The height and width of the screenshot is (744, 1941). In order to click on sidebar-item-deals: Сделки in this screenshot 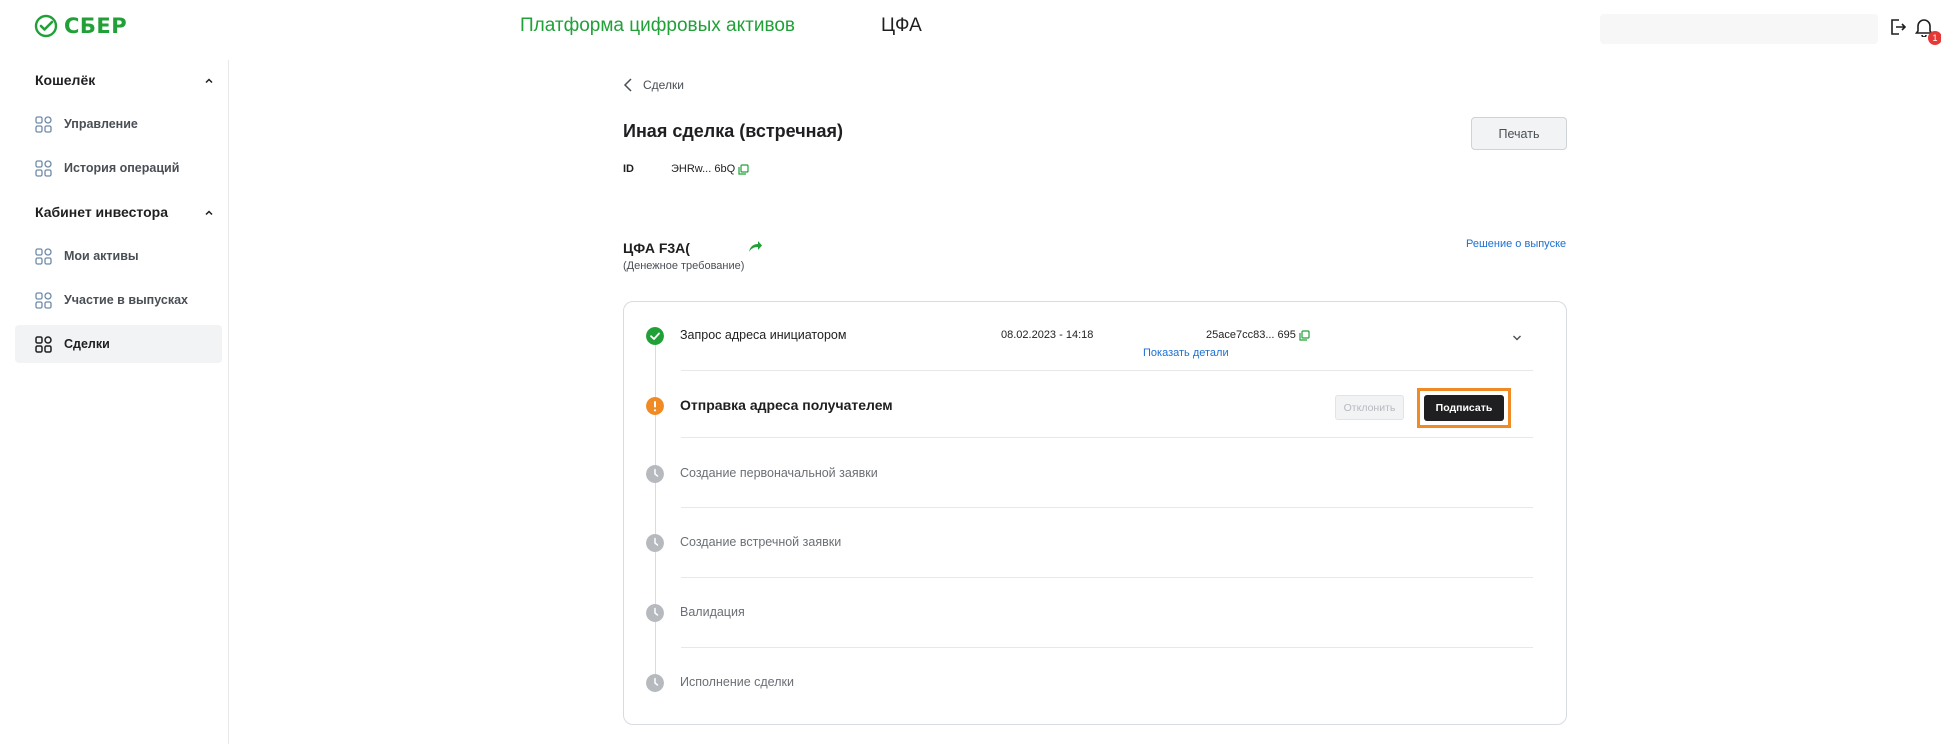, I will do `click(118, 344)`.